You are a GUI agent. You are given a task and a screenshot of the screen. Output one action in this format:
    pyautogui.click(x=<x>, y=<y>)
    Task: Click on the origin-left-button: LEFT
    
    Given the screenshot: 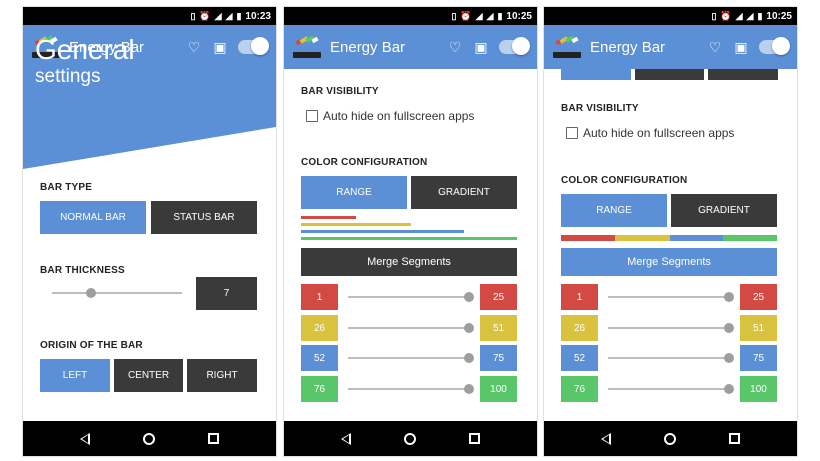 What is the action you would take?
    pyautogui.click(x=75, y=375)
    